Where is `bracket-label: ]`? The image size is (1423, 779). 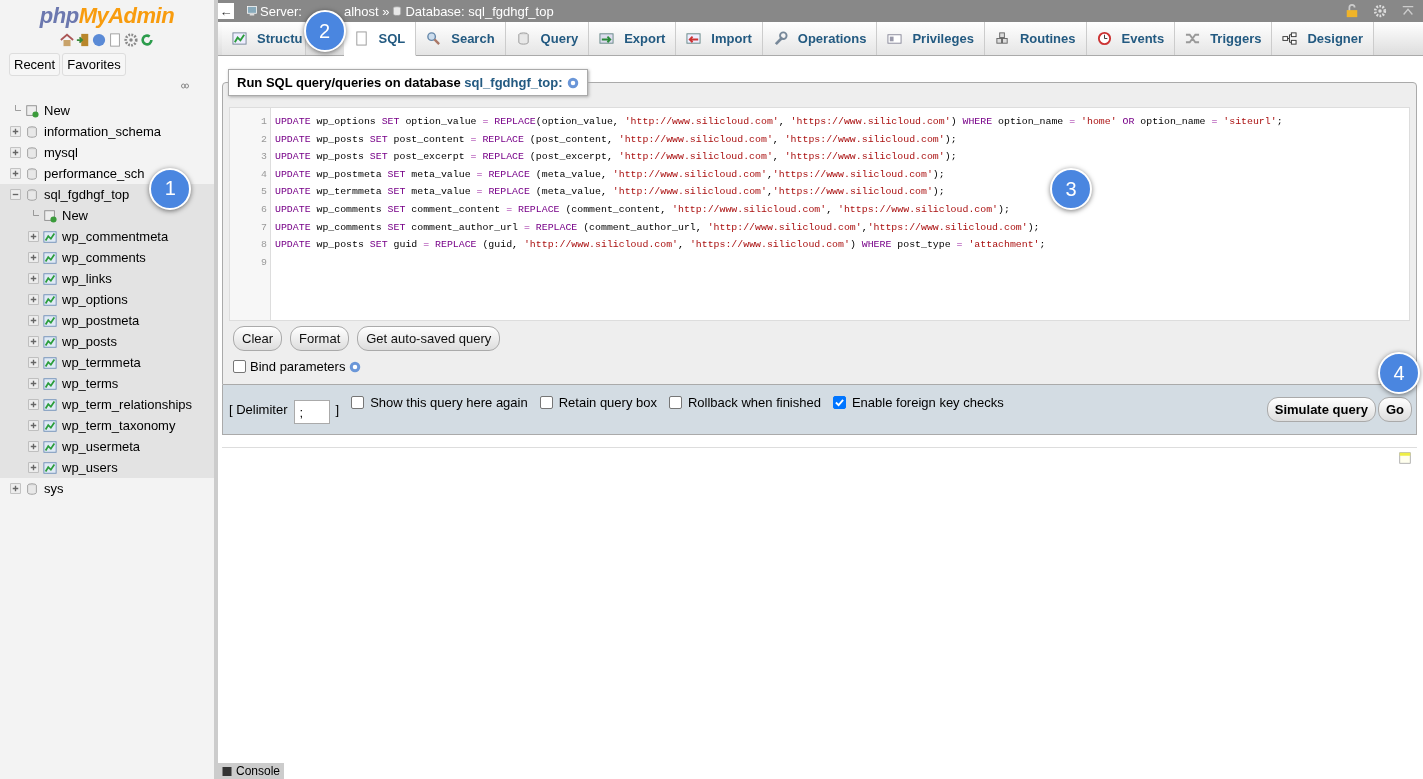 bracket-label: ] is located at coordinates (337, 409).